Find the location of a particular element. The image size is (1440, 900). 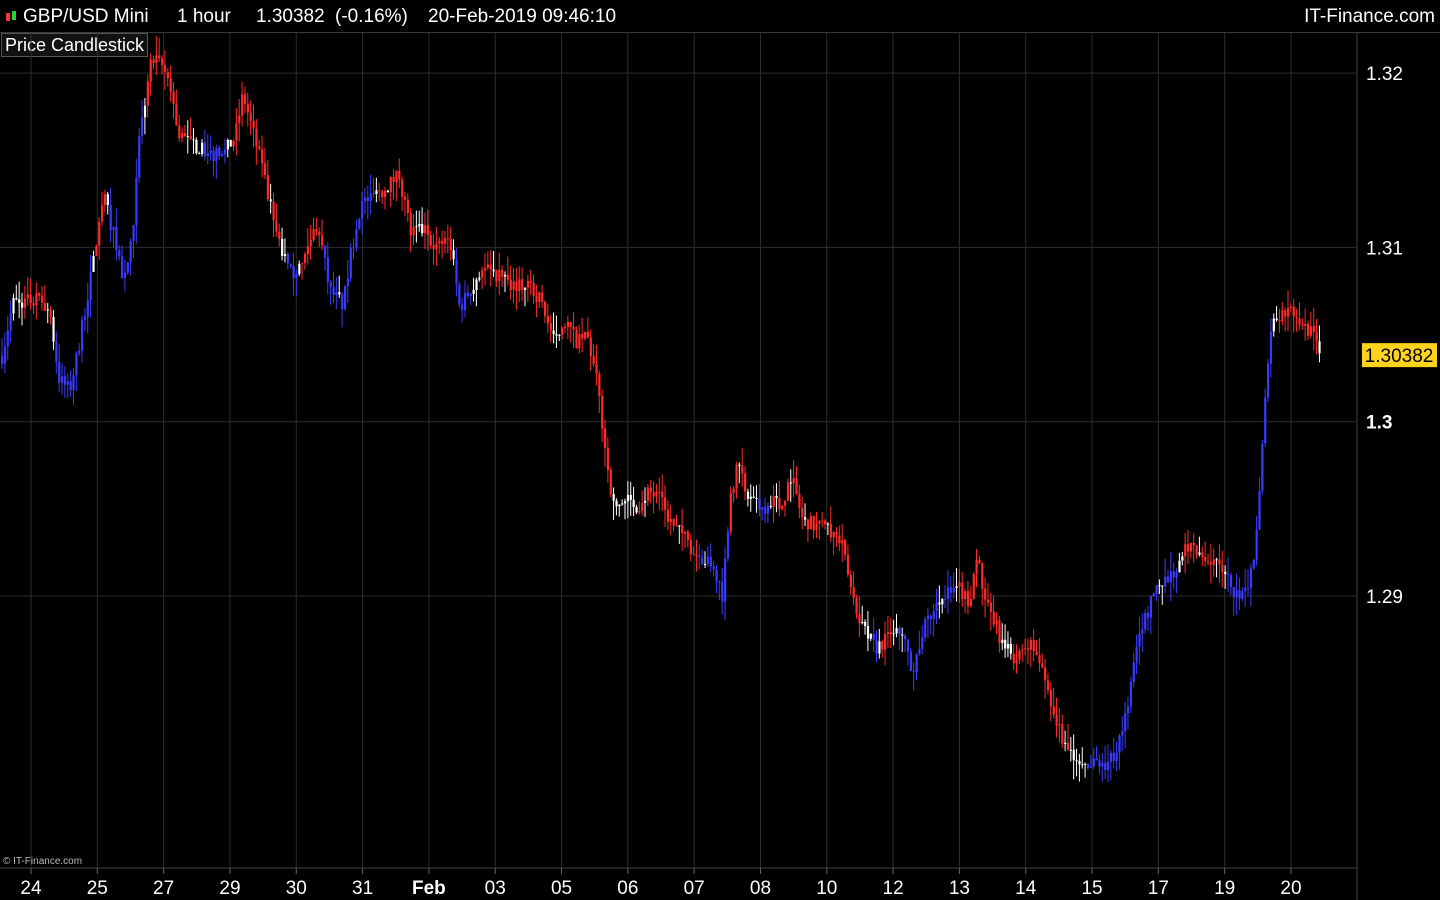

y-tick-label: 1.29 is located at coordinates (1384, 597).